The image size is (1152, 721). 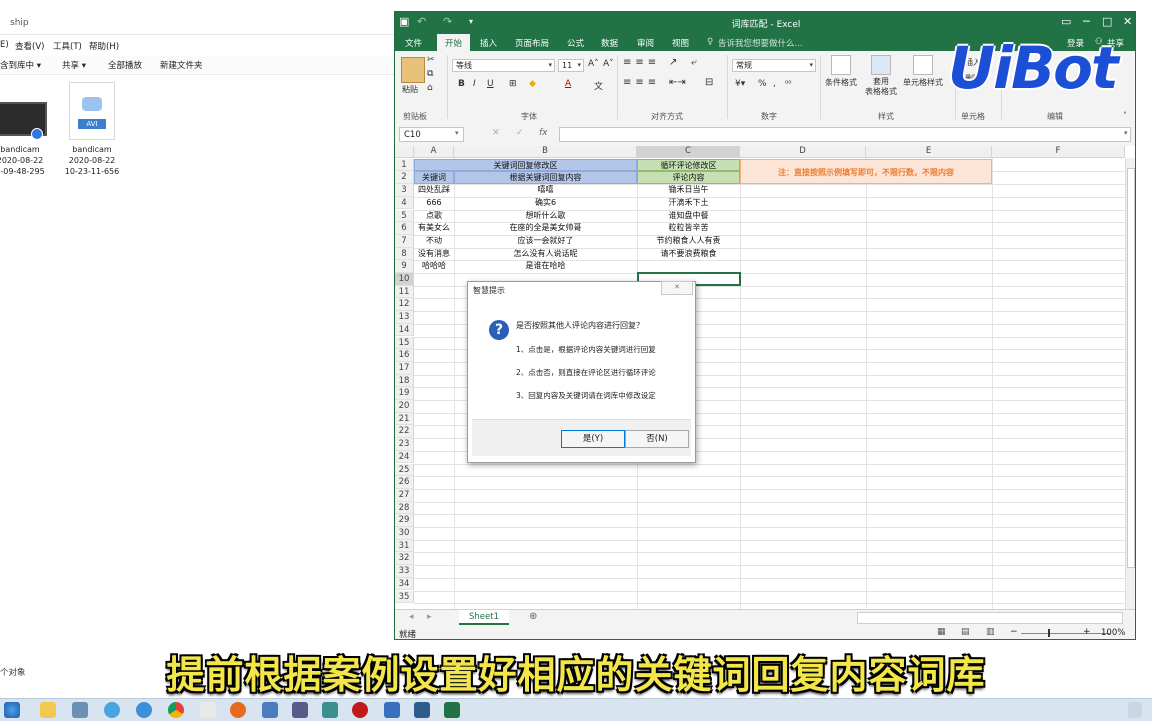 What do you see at coordinates (404, 520) in the screenshot?
I see `row-header: 29` at bounding box center [404, 520].